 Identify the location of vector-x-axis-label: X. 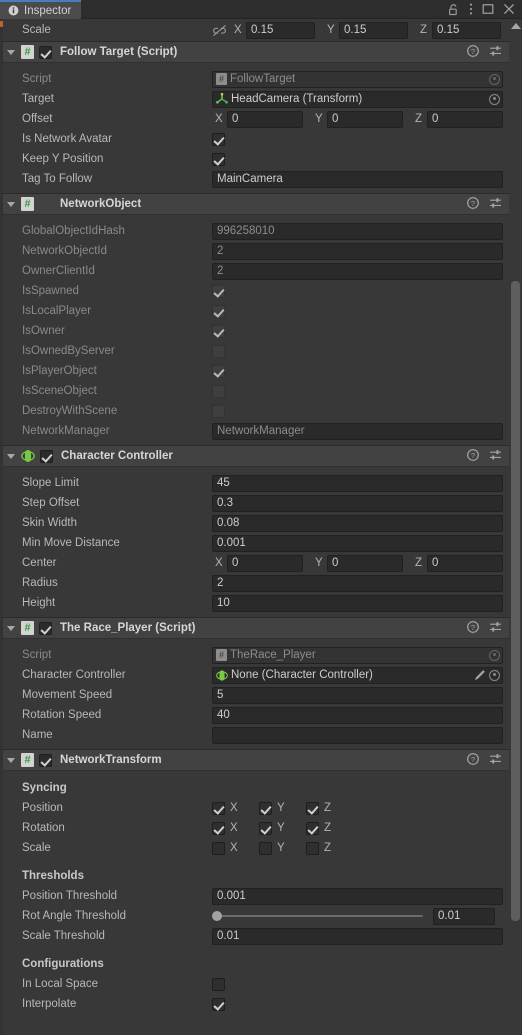
(219, 563).